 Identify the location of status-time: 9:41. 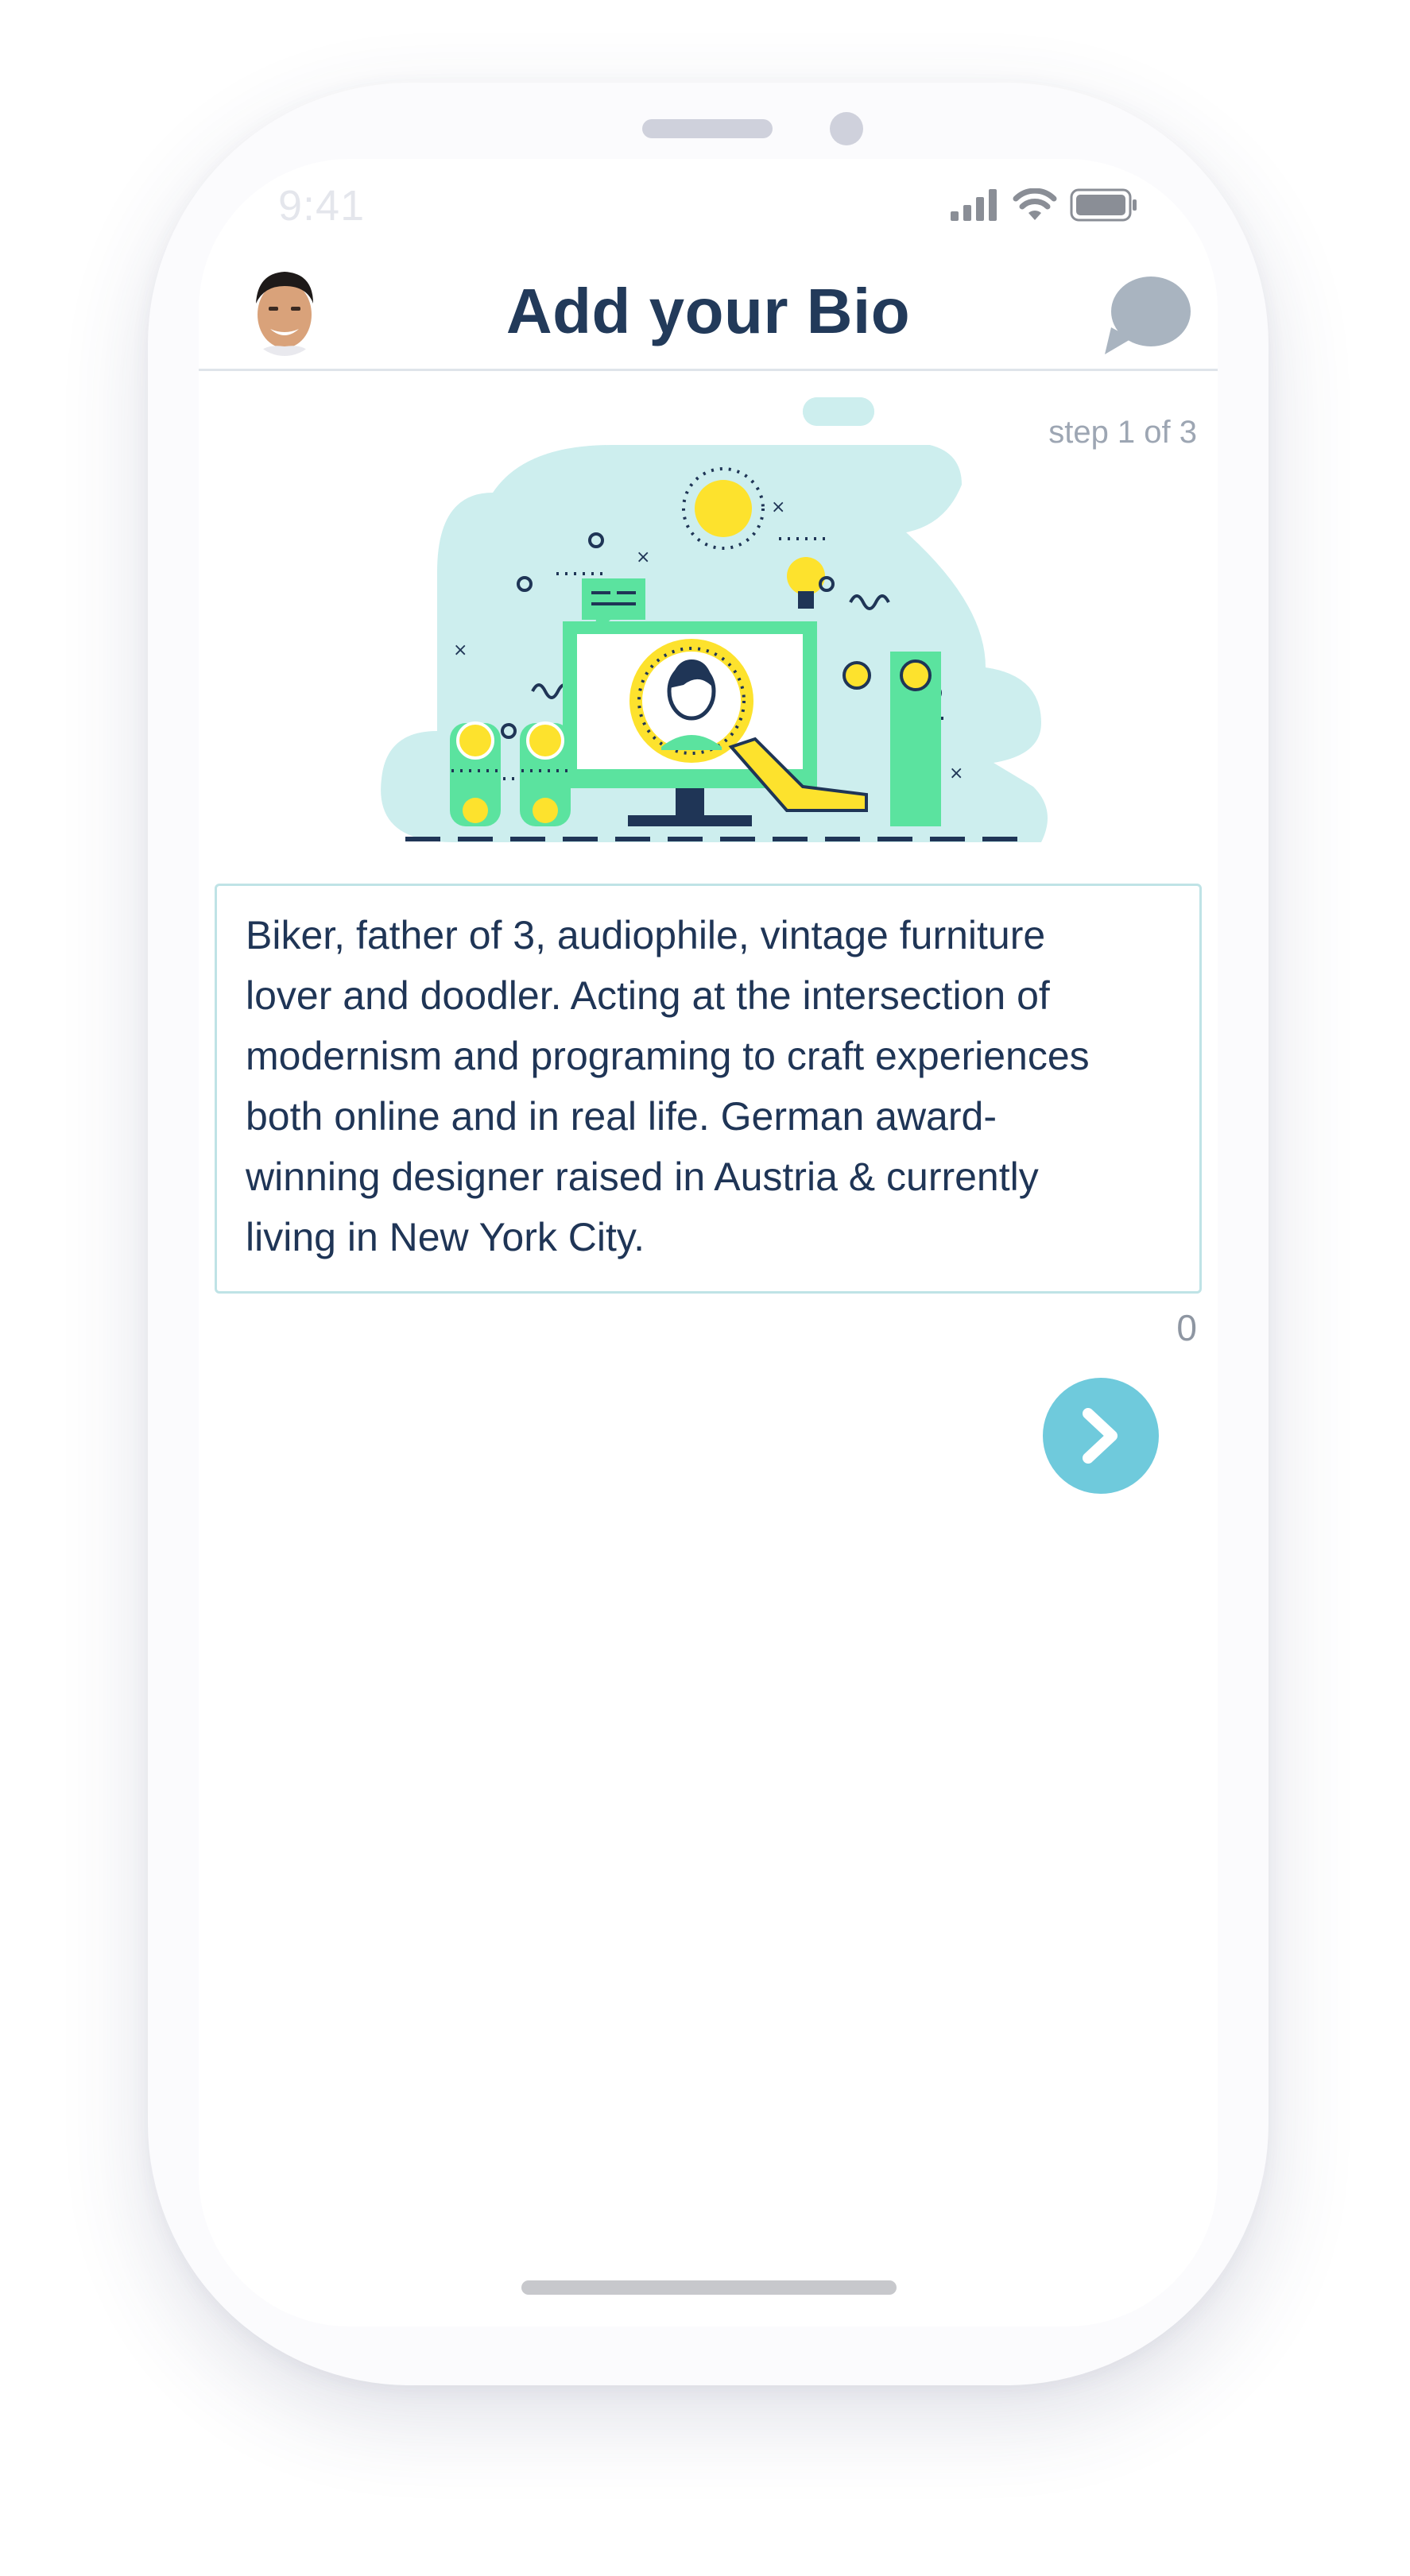
(322, 206).